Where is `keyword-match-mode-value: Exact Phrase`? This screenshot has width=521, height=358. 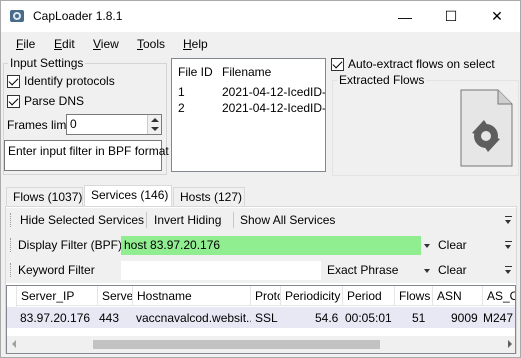 keyword-match-mode-value: Exact Phrase is located at coordinates (363, 270).